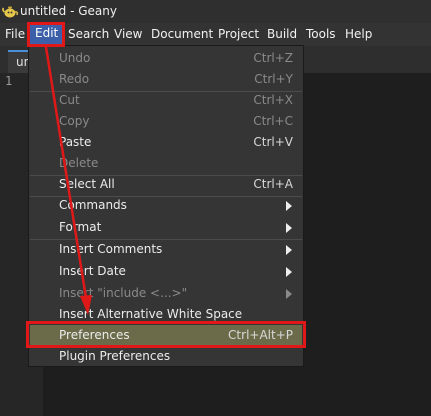 The width and height of the screenshot is (431, 416). I want to click on menu-edit: Edit, so click(46, 33).